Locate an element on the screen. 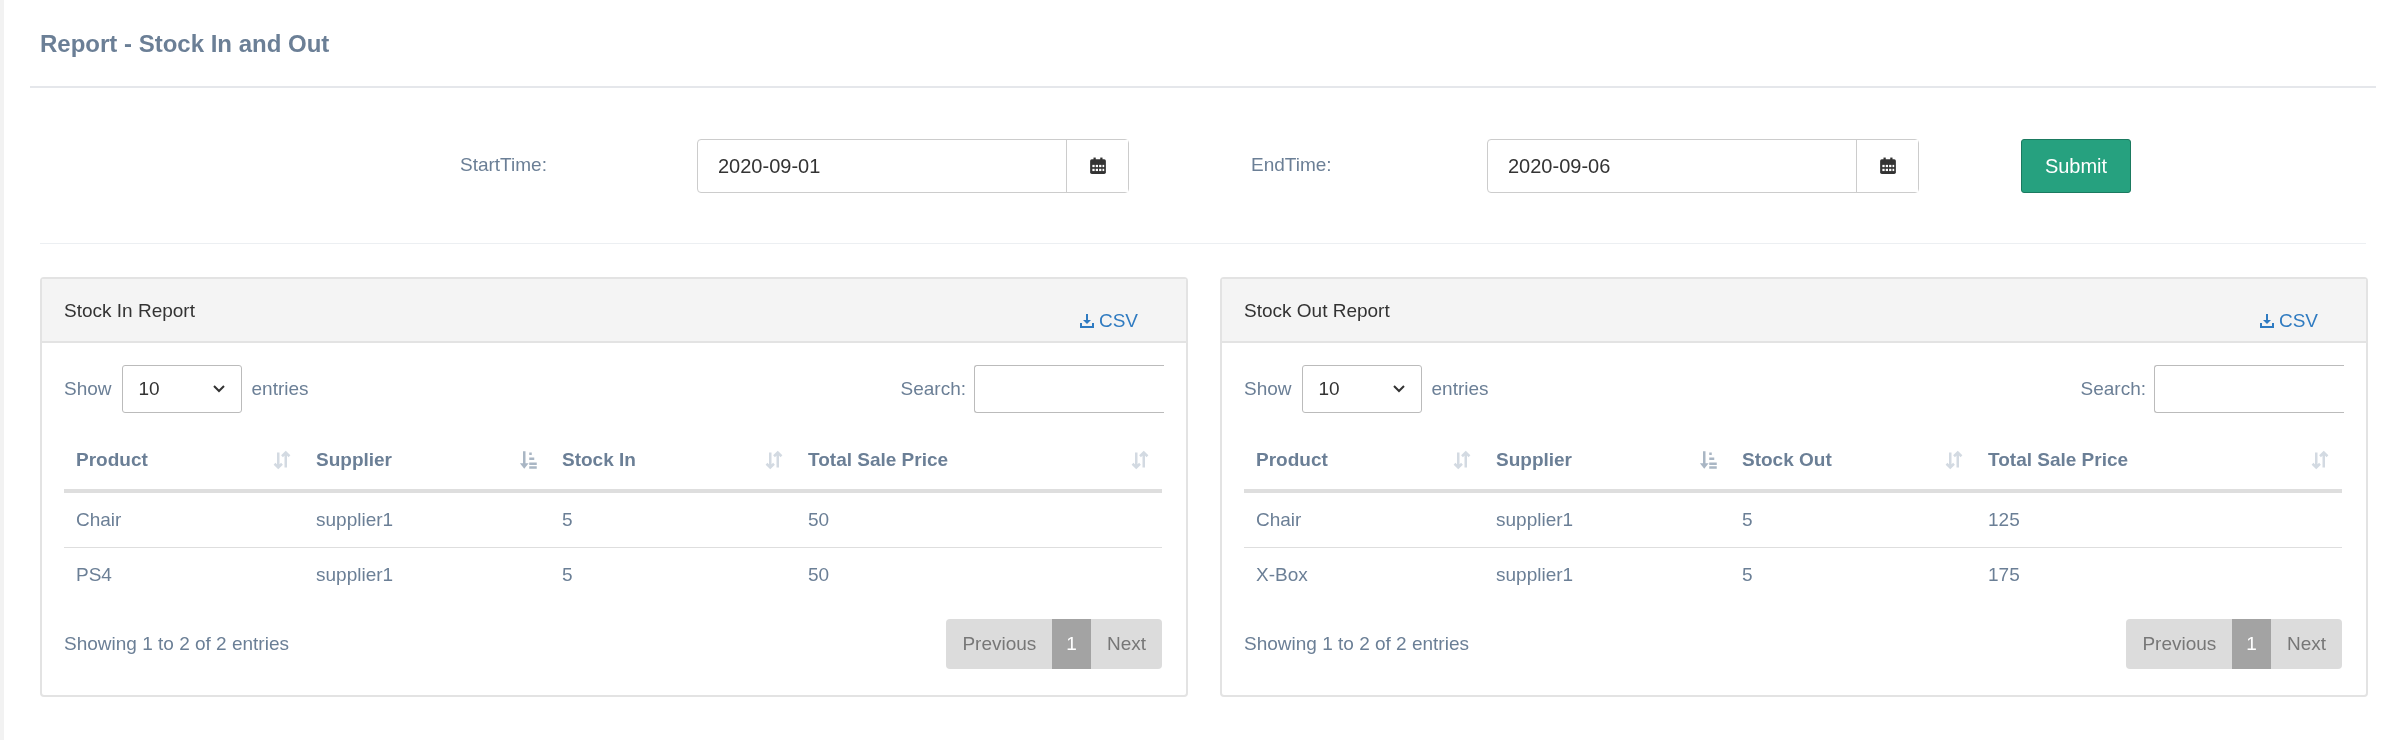  table-cell: 125 is located at coordinates (2159, 519).